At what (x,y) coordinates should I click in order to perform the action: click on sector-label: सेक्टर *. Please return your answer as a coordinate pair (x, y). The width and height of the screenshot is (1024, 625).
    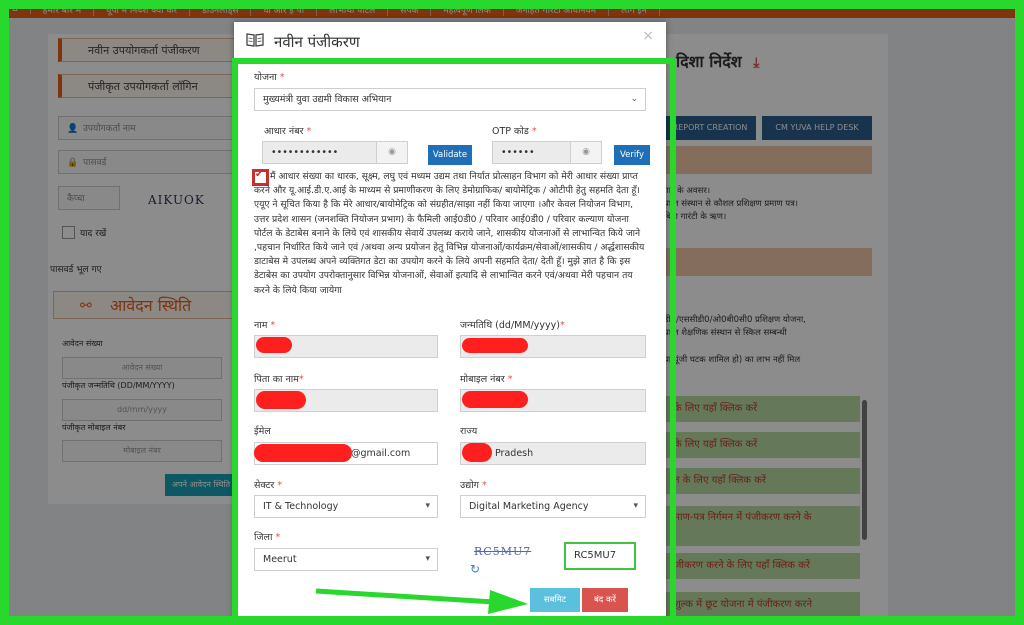
    Looking at the image, I should click on (268, 485).